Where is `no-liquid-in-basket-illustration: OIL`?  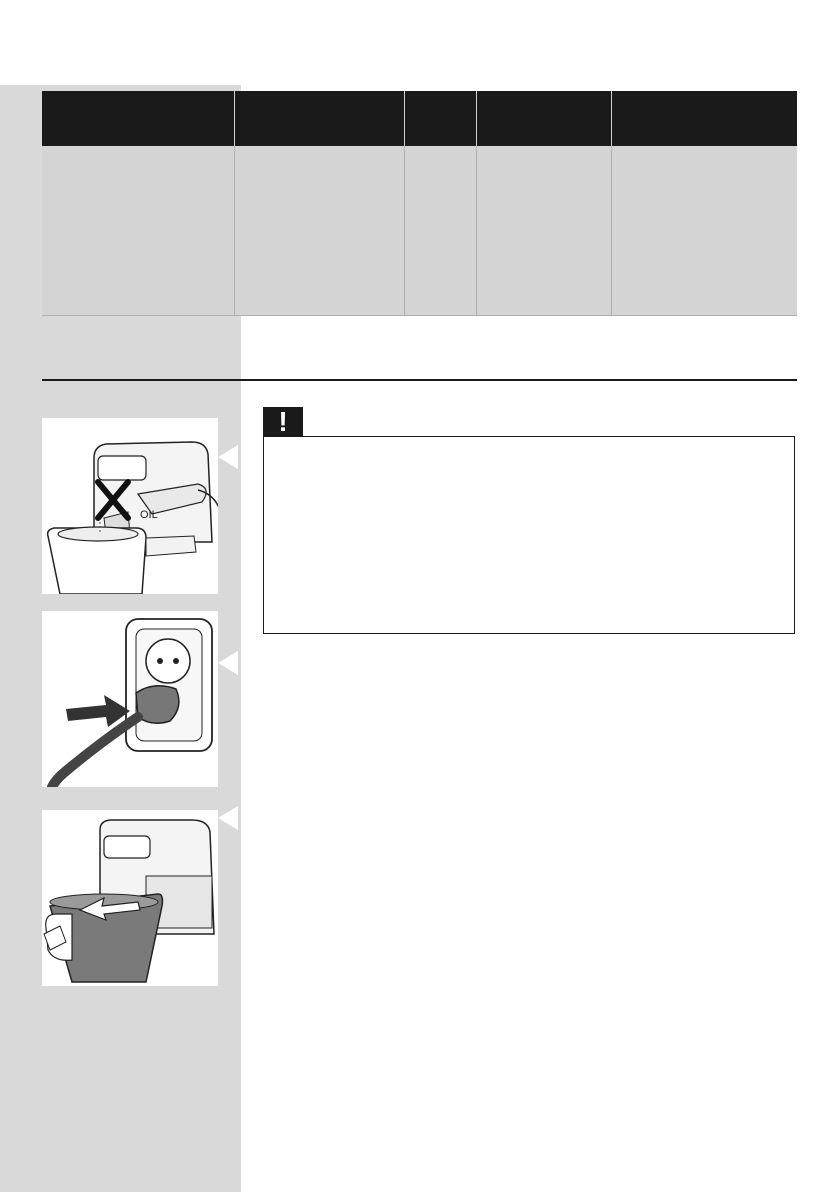
no-liquid-in-basket-illustration: OIL is located at coordinates (130, 506).